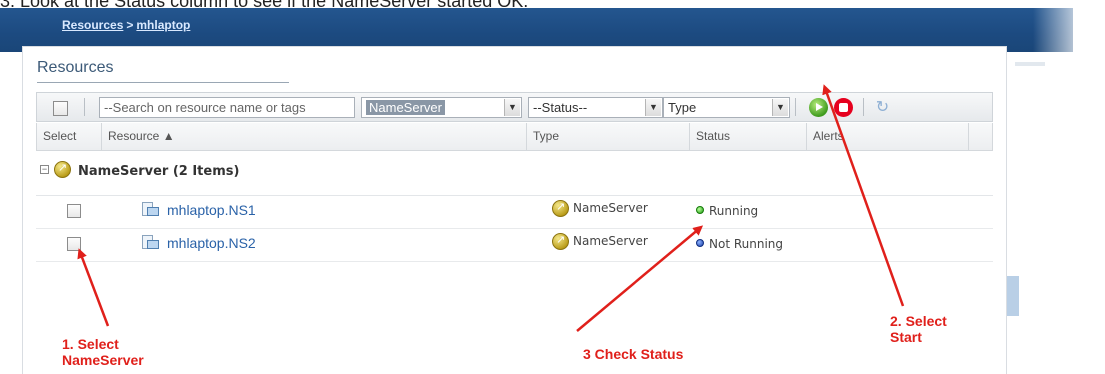 This screenshot has width=1105, height=374. I want to click on status-filter-value: --Status--, so click(560, 107).